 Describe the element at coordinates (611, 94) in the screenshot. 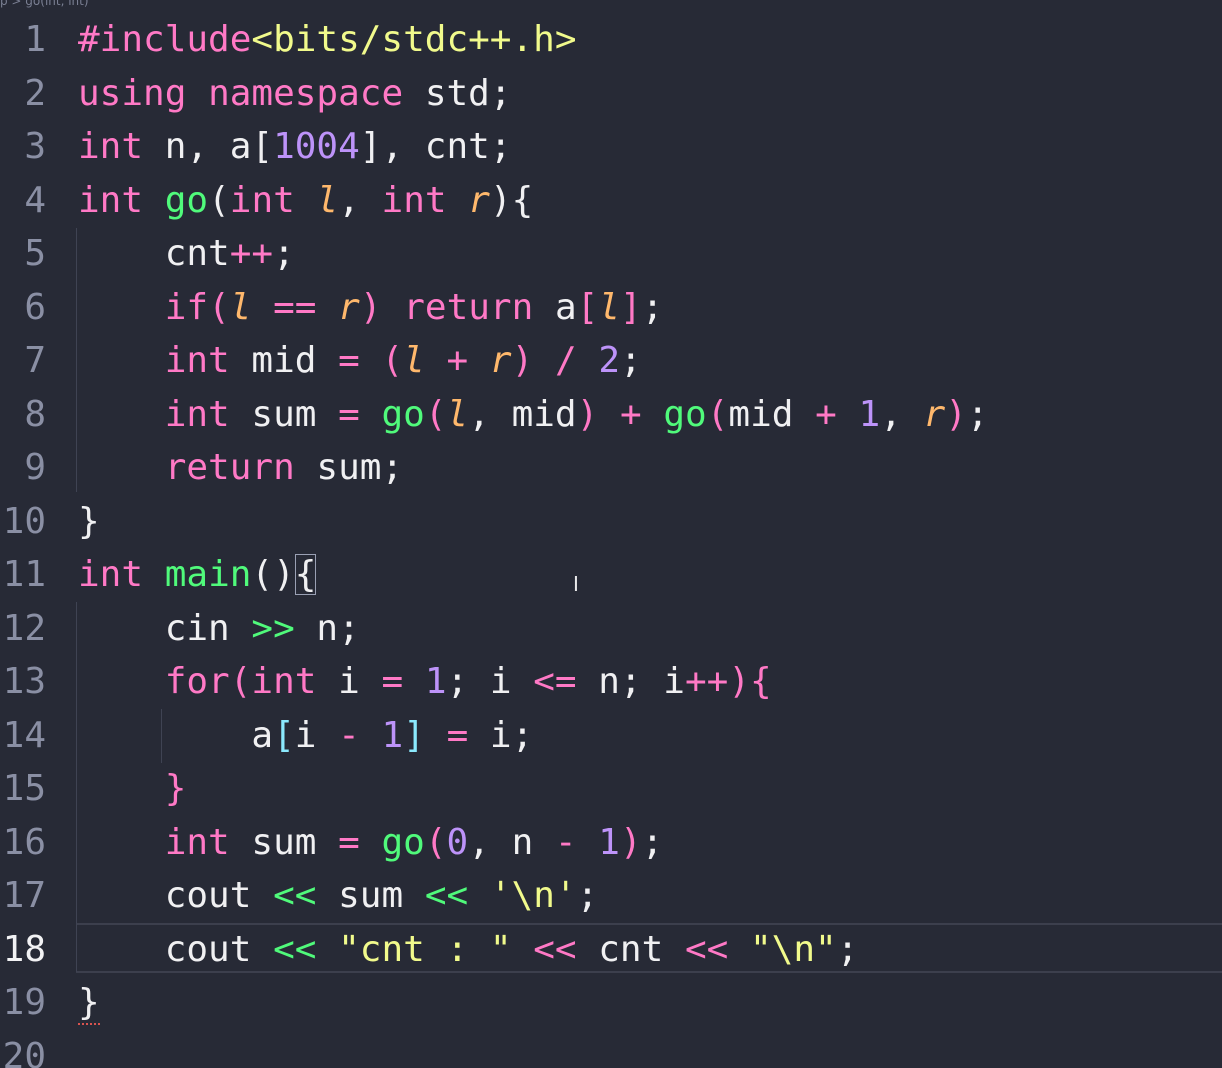

I see `code-line: 2 using namespace std;` at that location.